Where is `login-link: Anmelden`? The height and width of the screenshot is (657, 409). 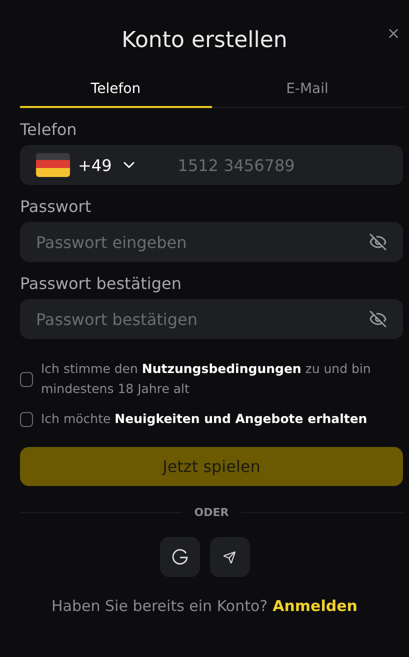
login-link: Anmelden is located at coordinates (315, 606).